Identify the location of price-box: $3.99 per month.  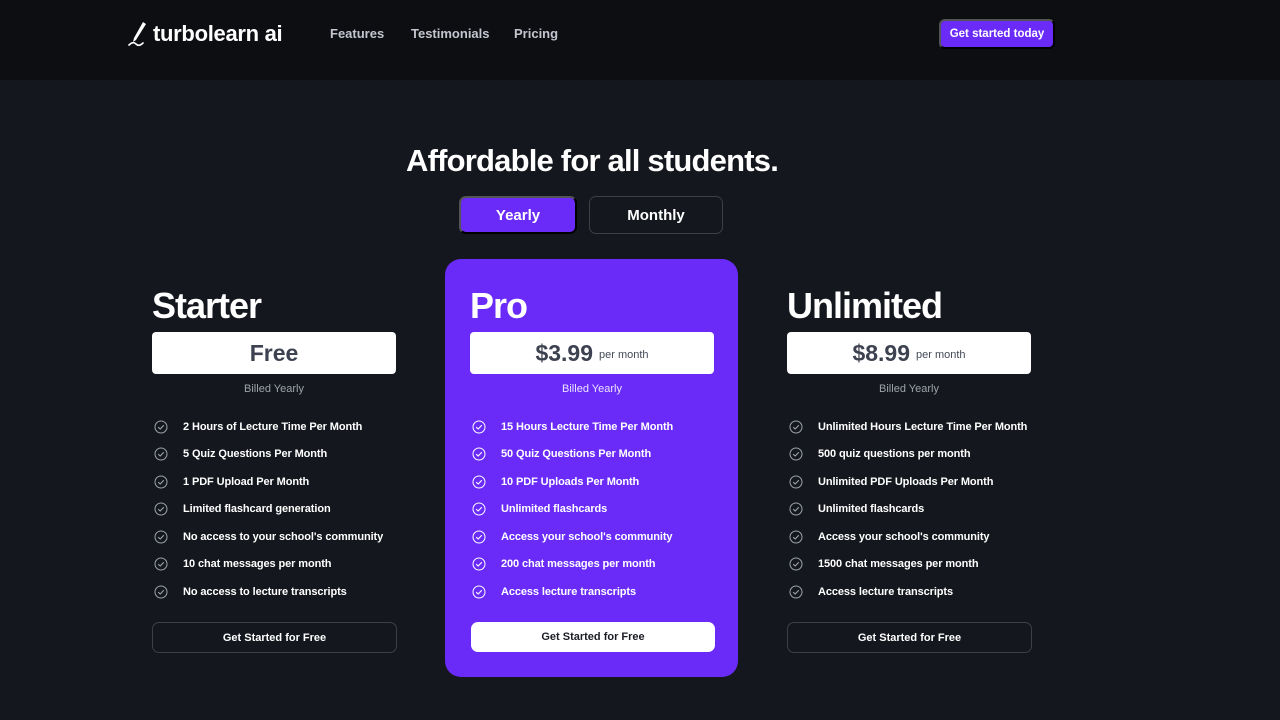
(592, 353).